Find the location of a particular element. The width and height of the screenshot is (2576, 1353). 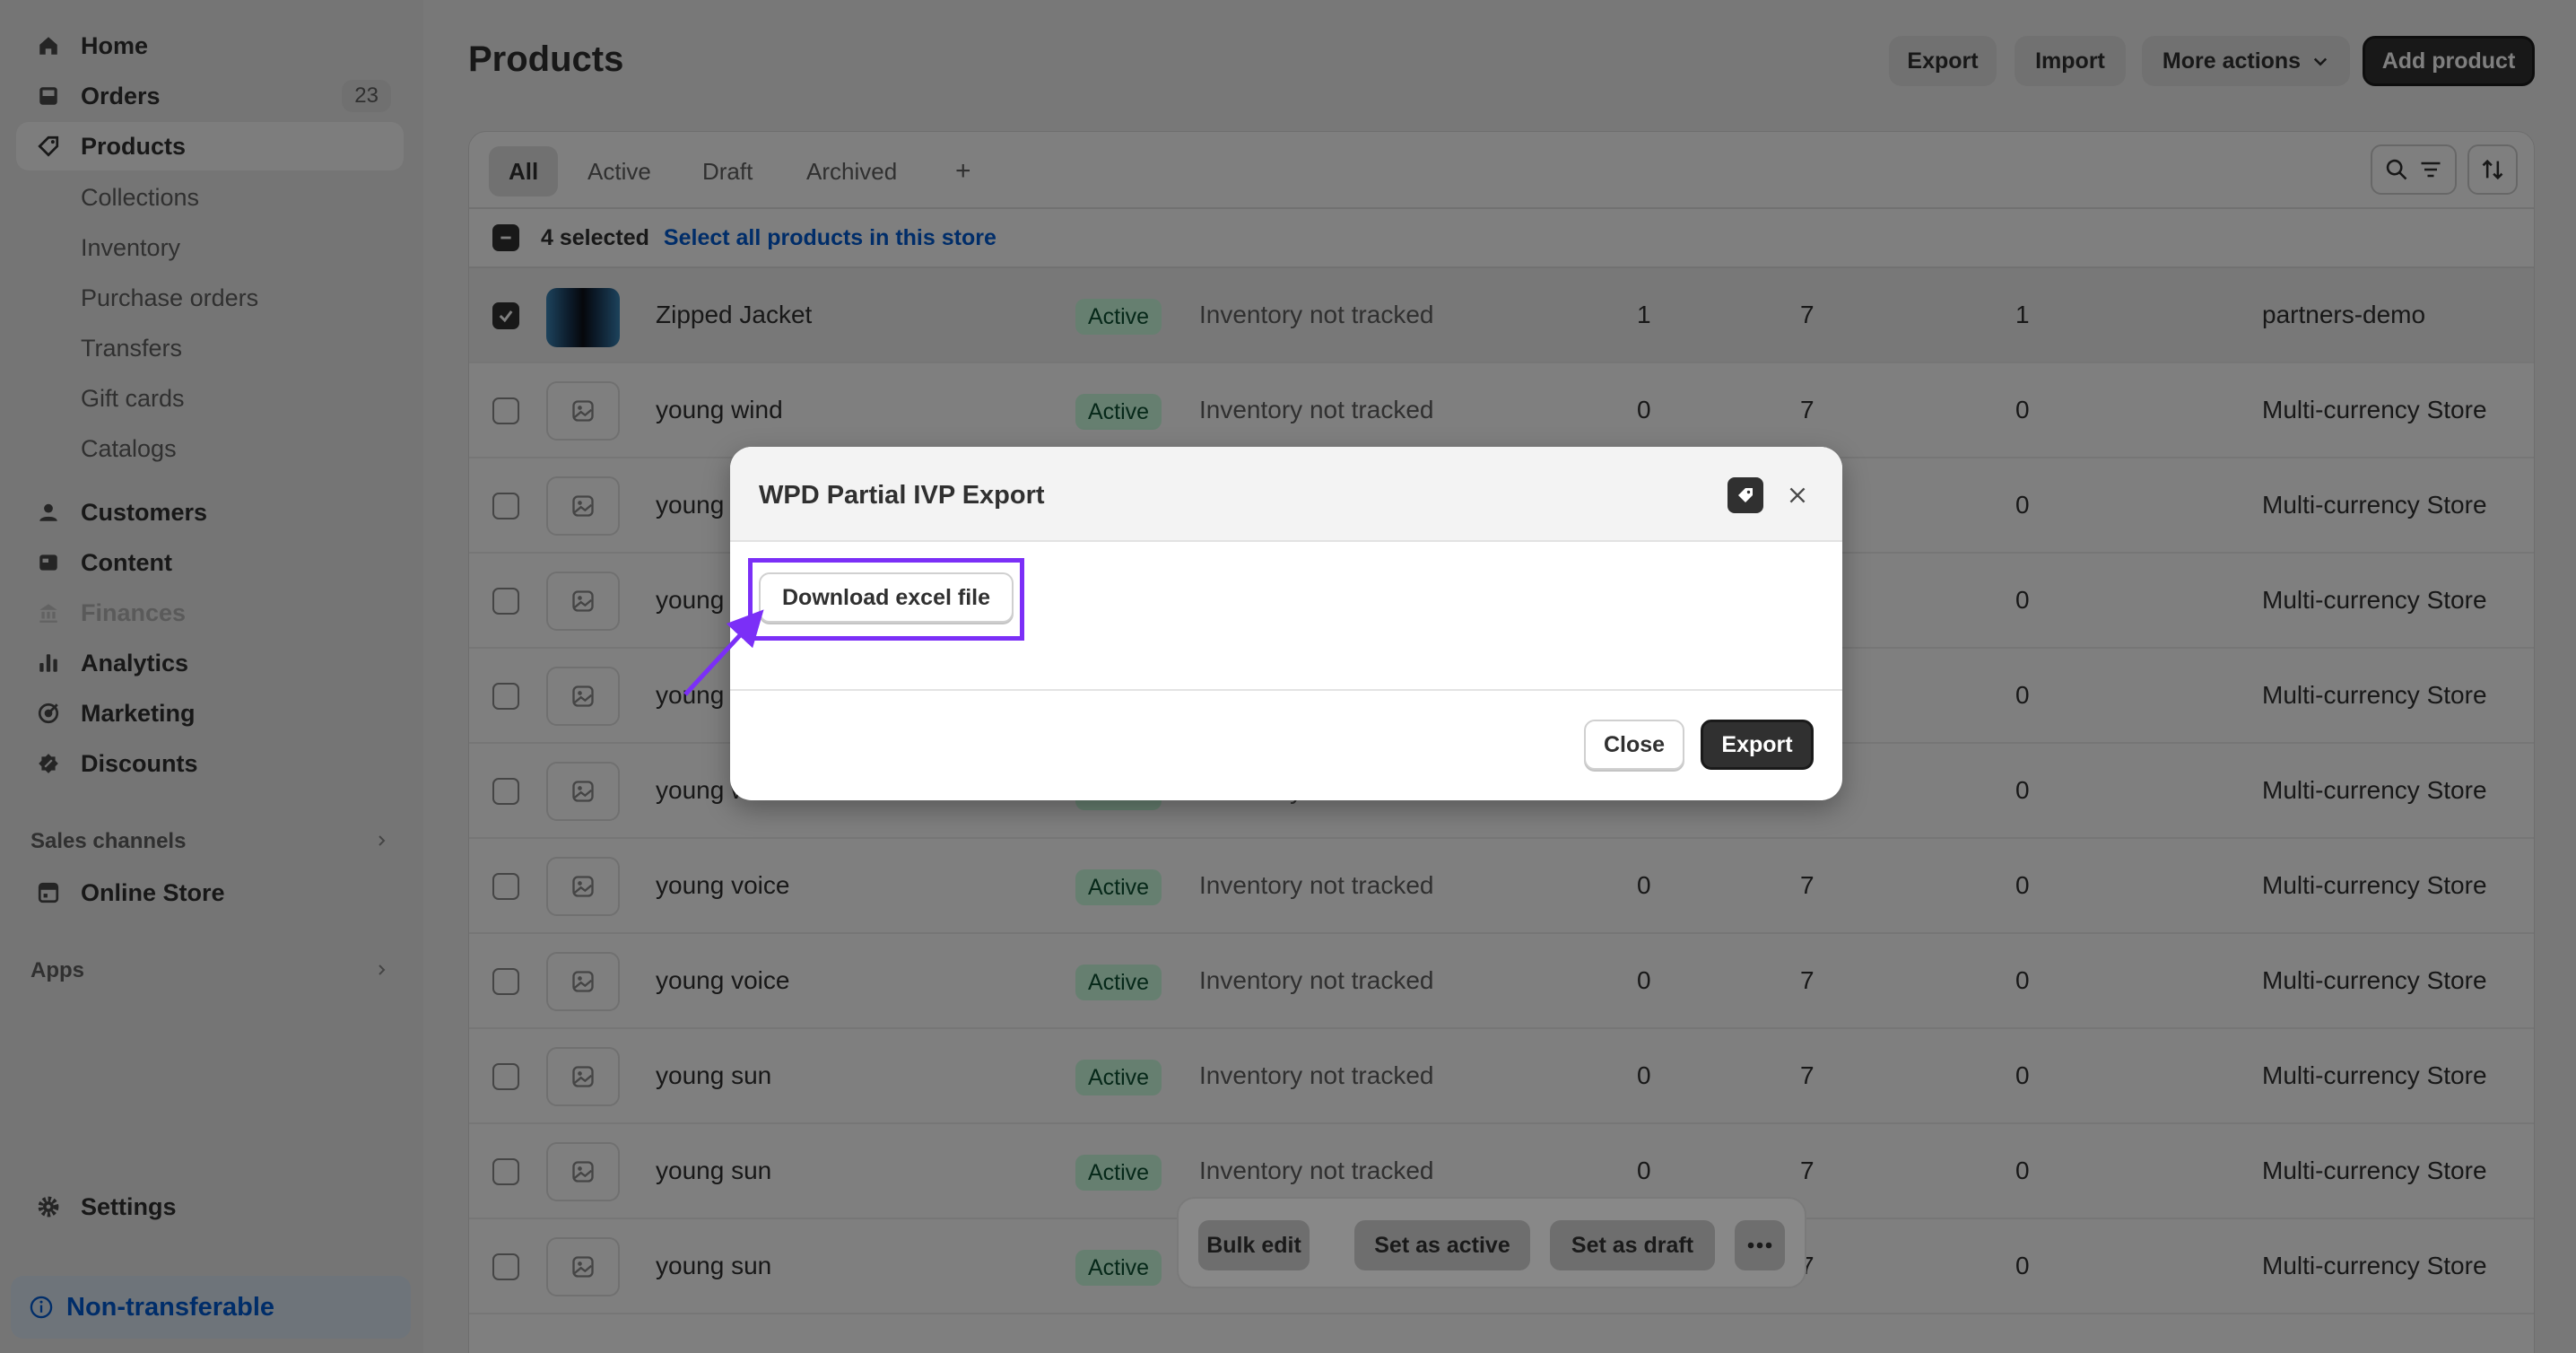

modal-close-button: Close is located at coordinates (1634, 745).